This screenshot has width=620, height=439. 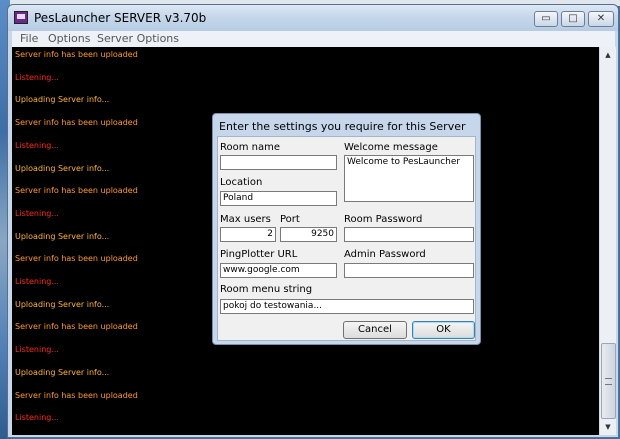 I want to click on location-label: Location, so click(x=241, y=182).